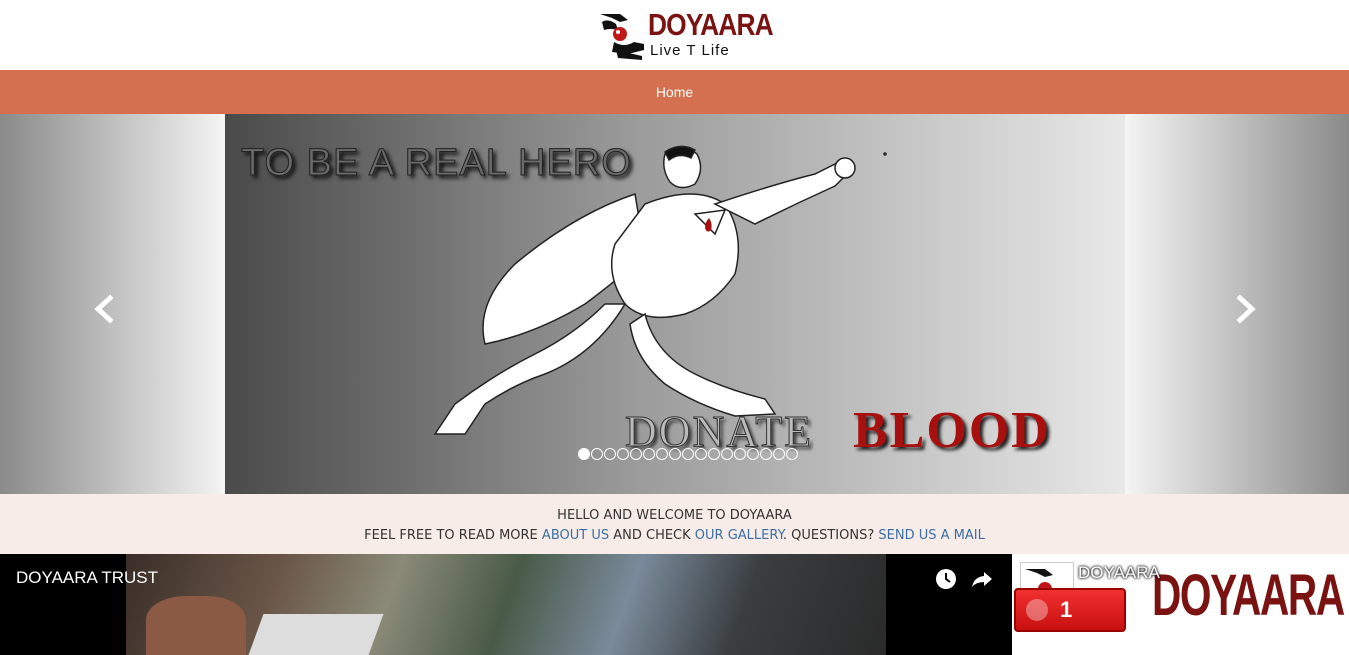  I want to click on send-mail-link: SEND US A MAIL, so click(931, 535).